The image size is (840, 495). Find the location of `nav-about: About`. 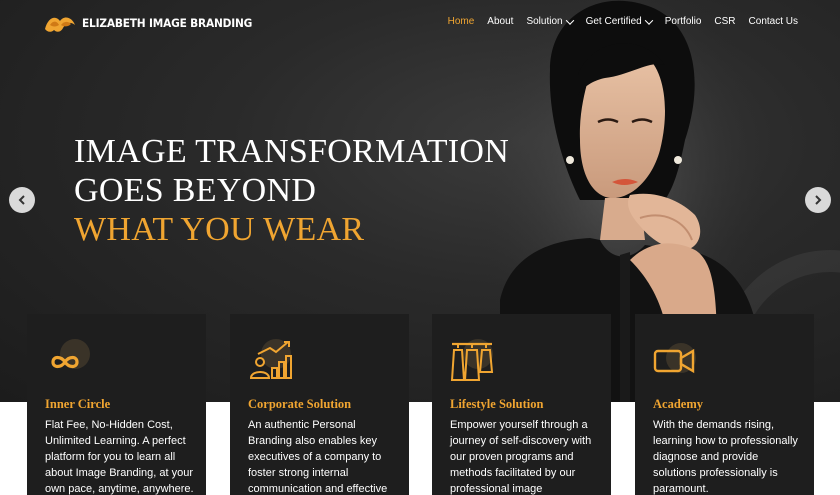

nav-about: About is located at coordinates (500, 21).